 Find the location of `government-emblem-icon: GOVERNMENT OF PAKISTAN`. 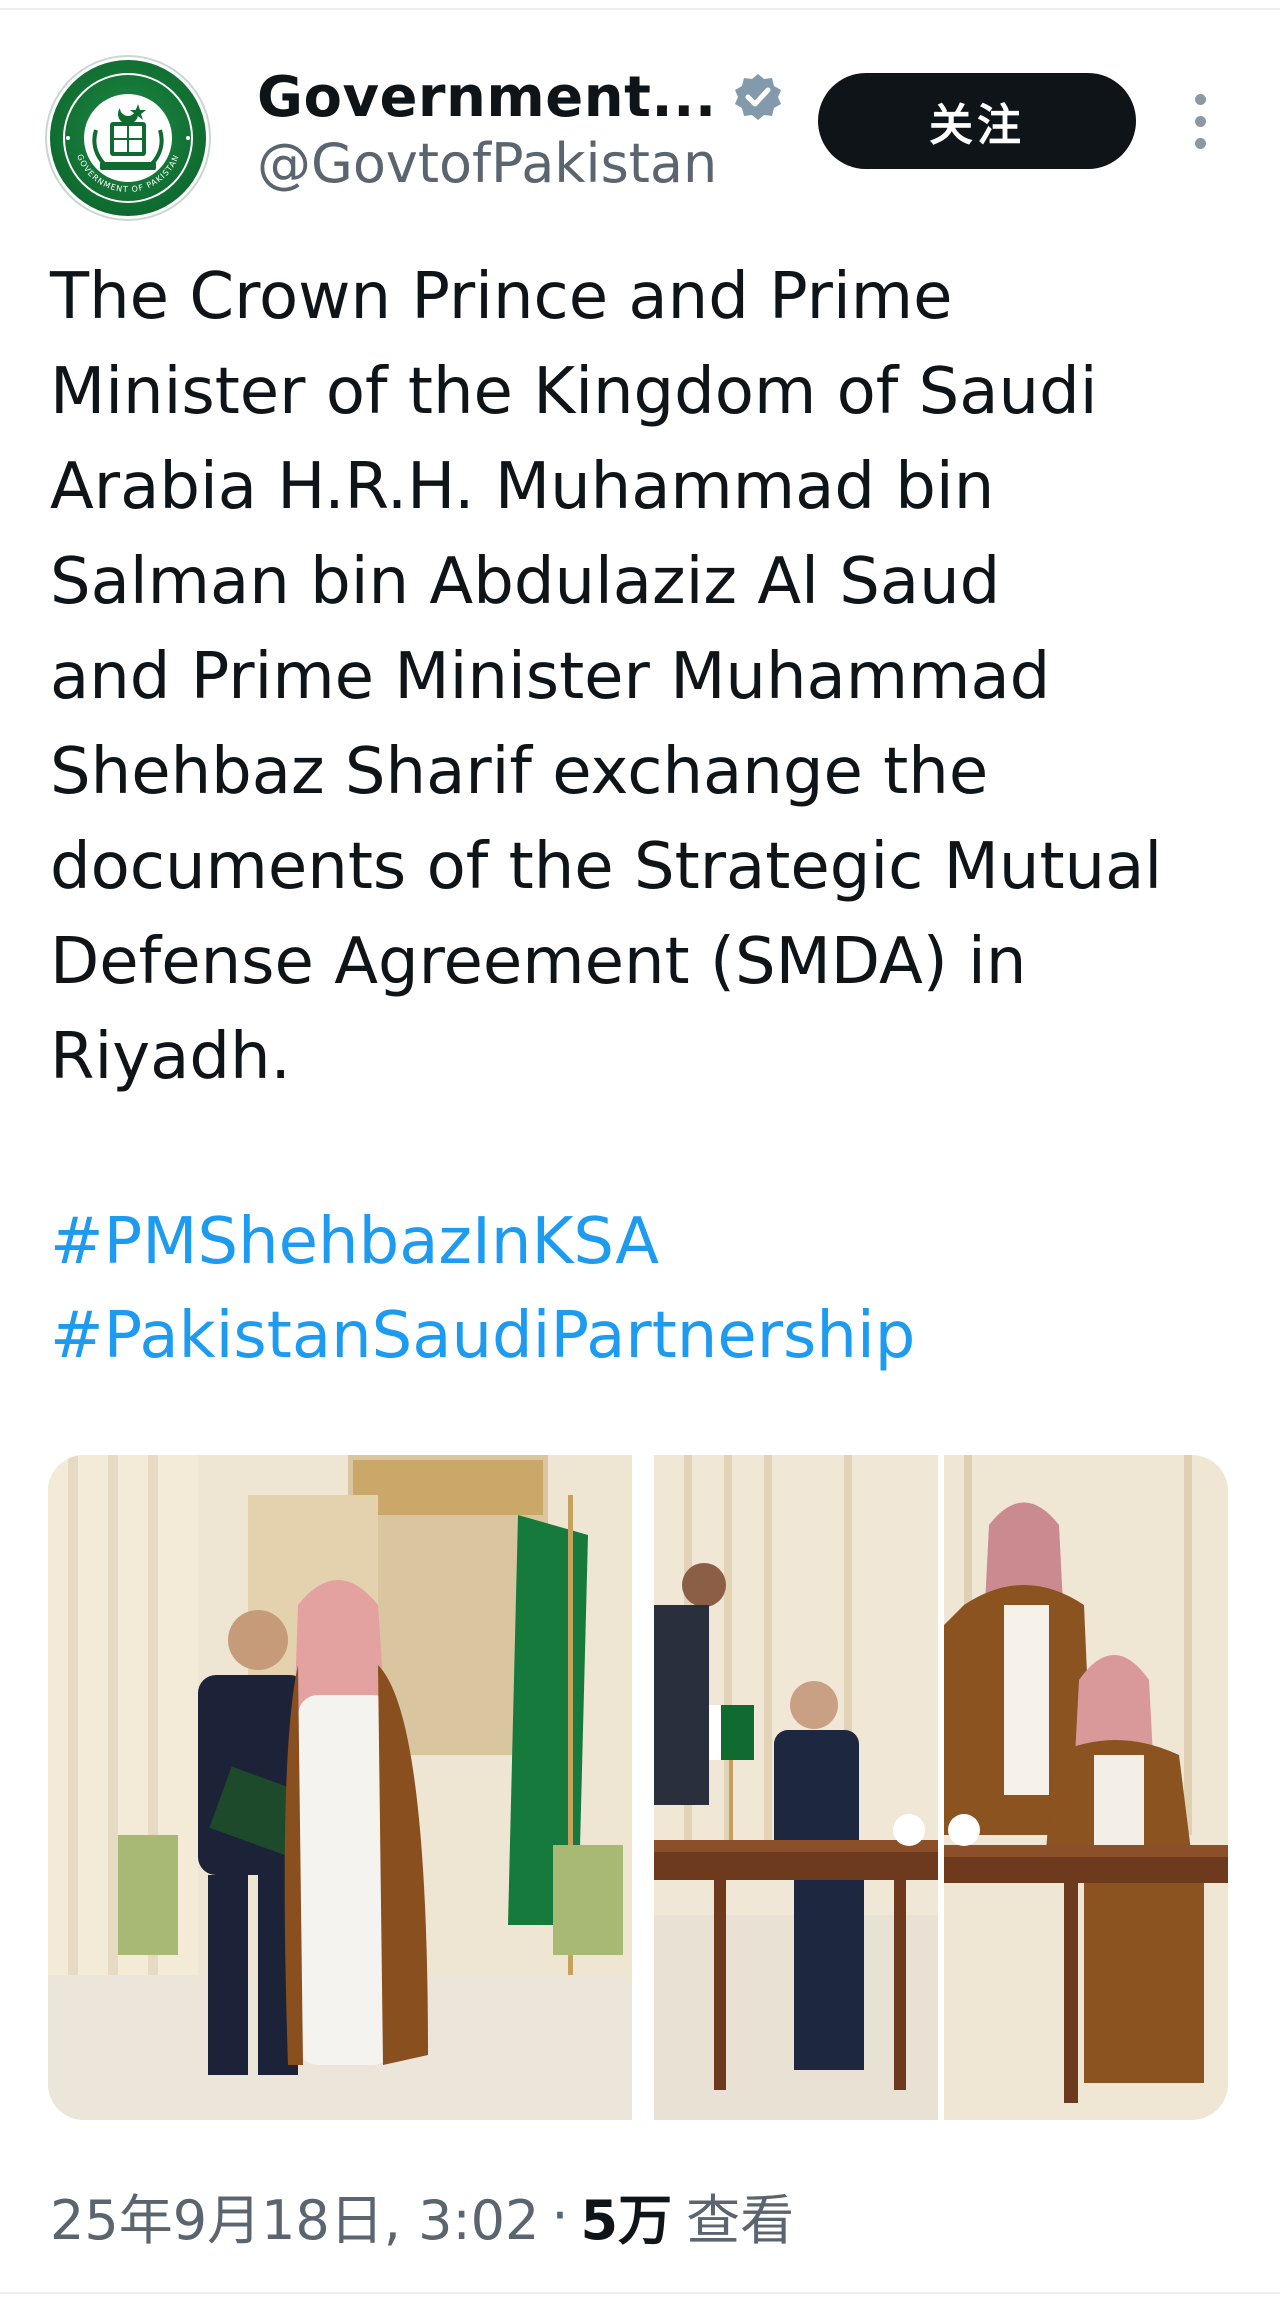

government-emblem-icon: GOVERNMENT OF PAKISTAN is located at coordinates (128, 138).